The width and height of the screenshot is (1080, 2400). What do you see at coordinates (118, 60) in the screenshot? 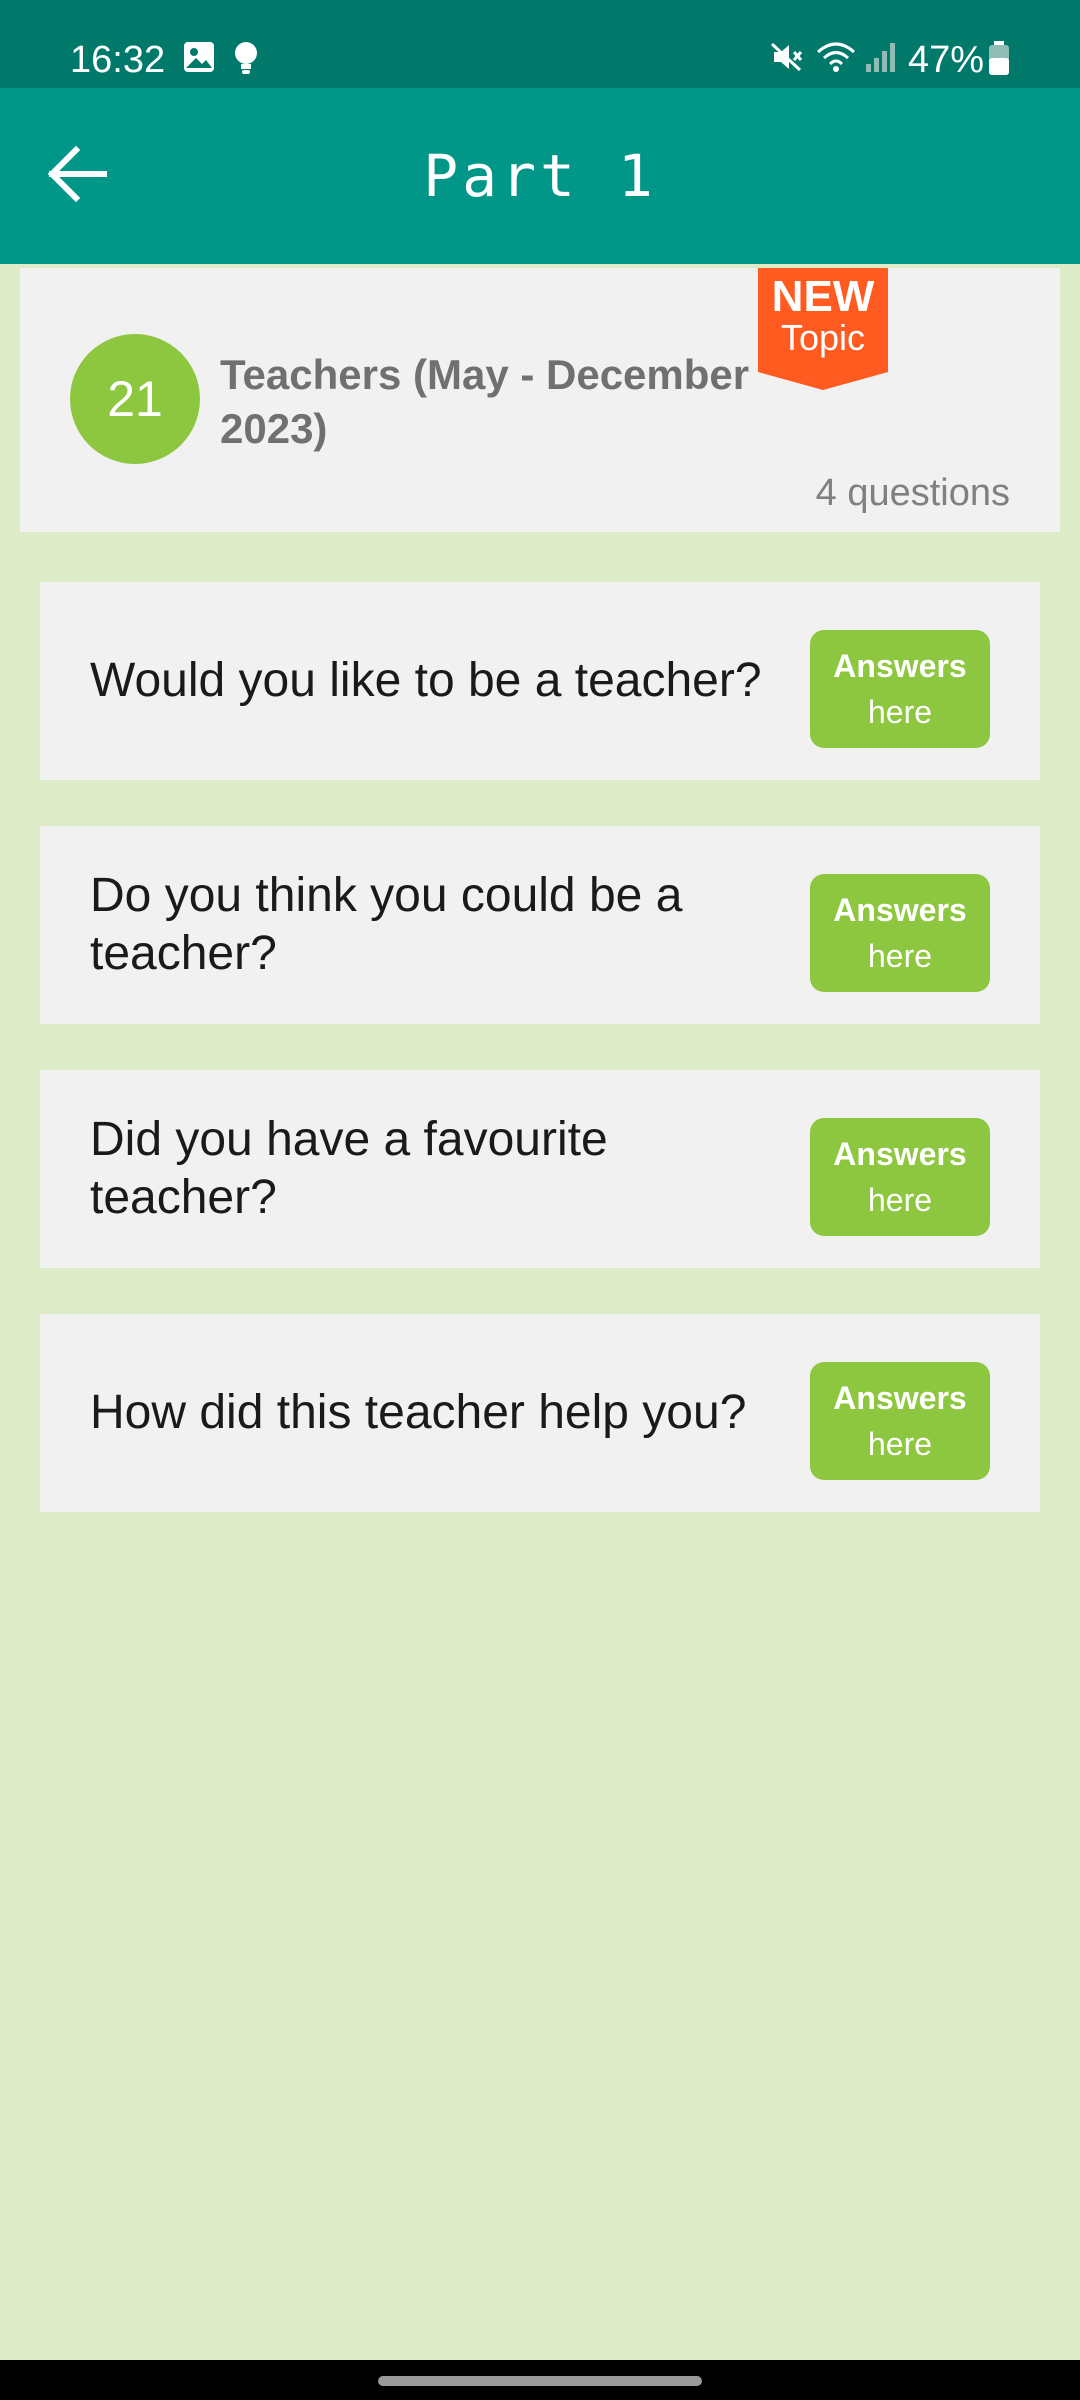
I see `status-time: 16:32` at bounding box center [118, 60].